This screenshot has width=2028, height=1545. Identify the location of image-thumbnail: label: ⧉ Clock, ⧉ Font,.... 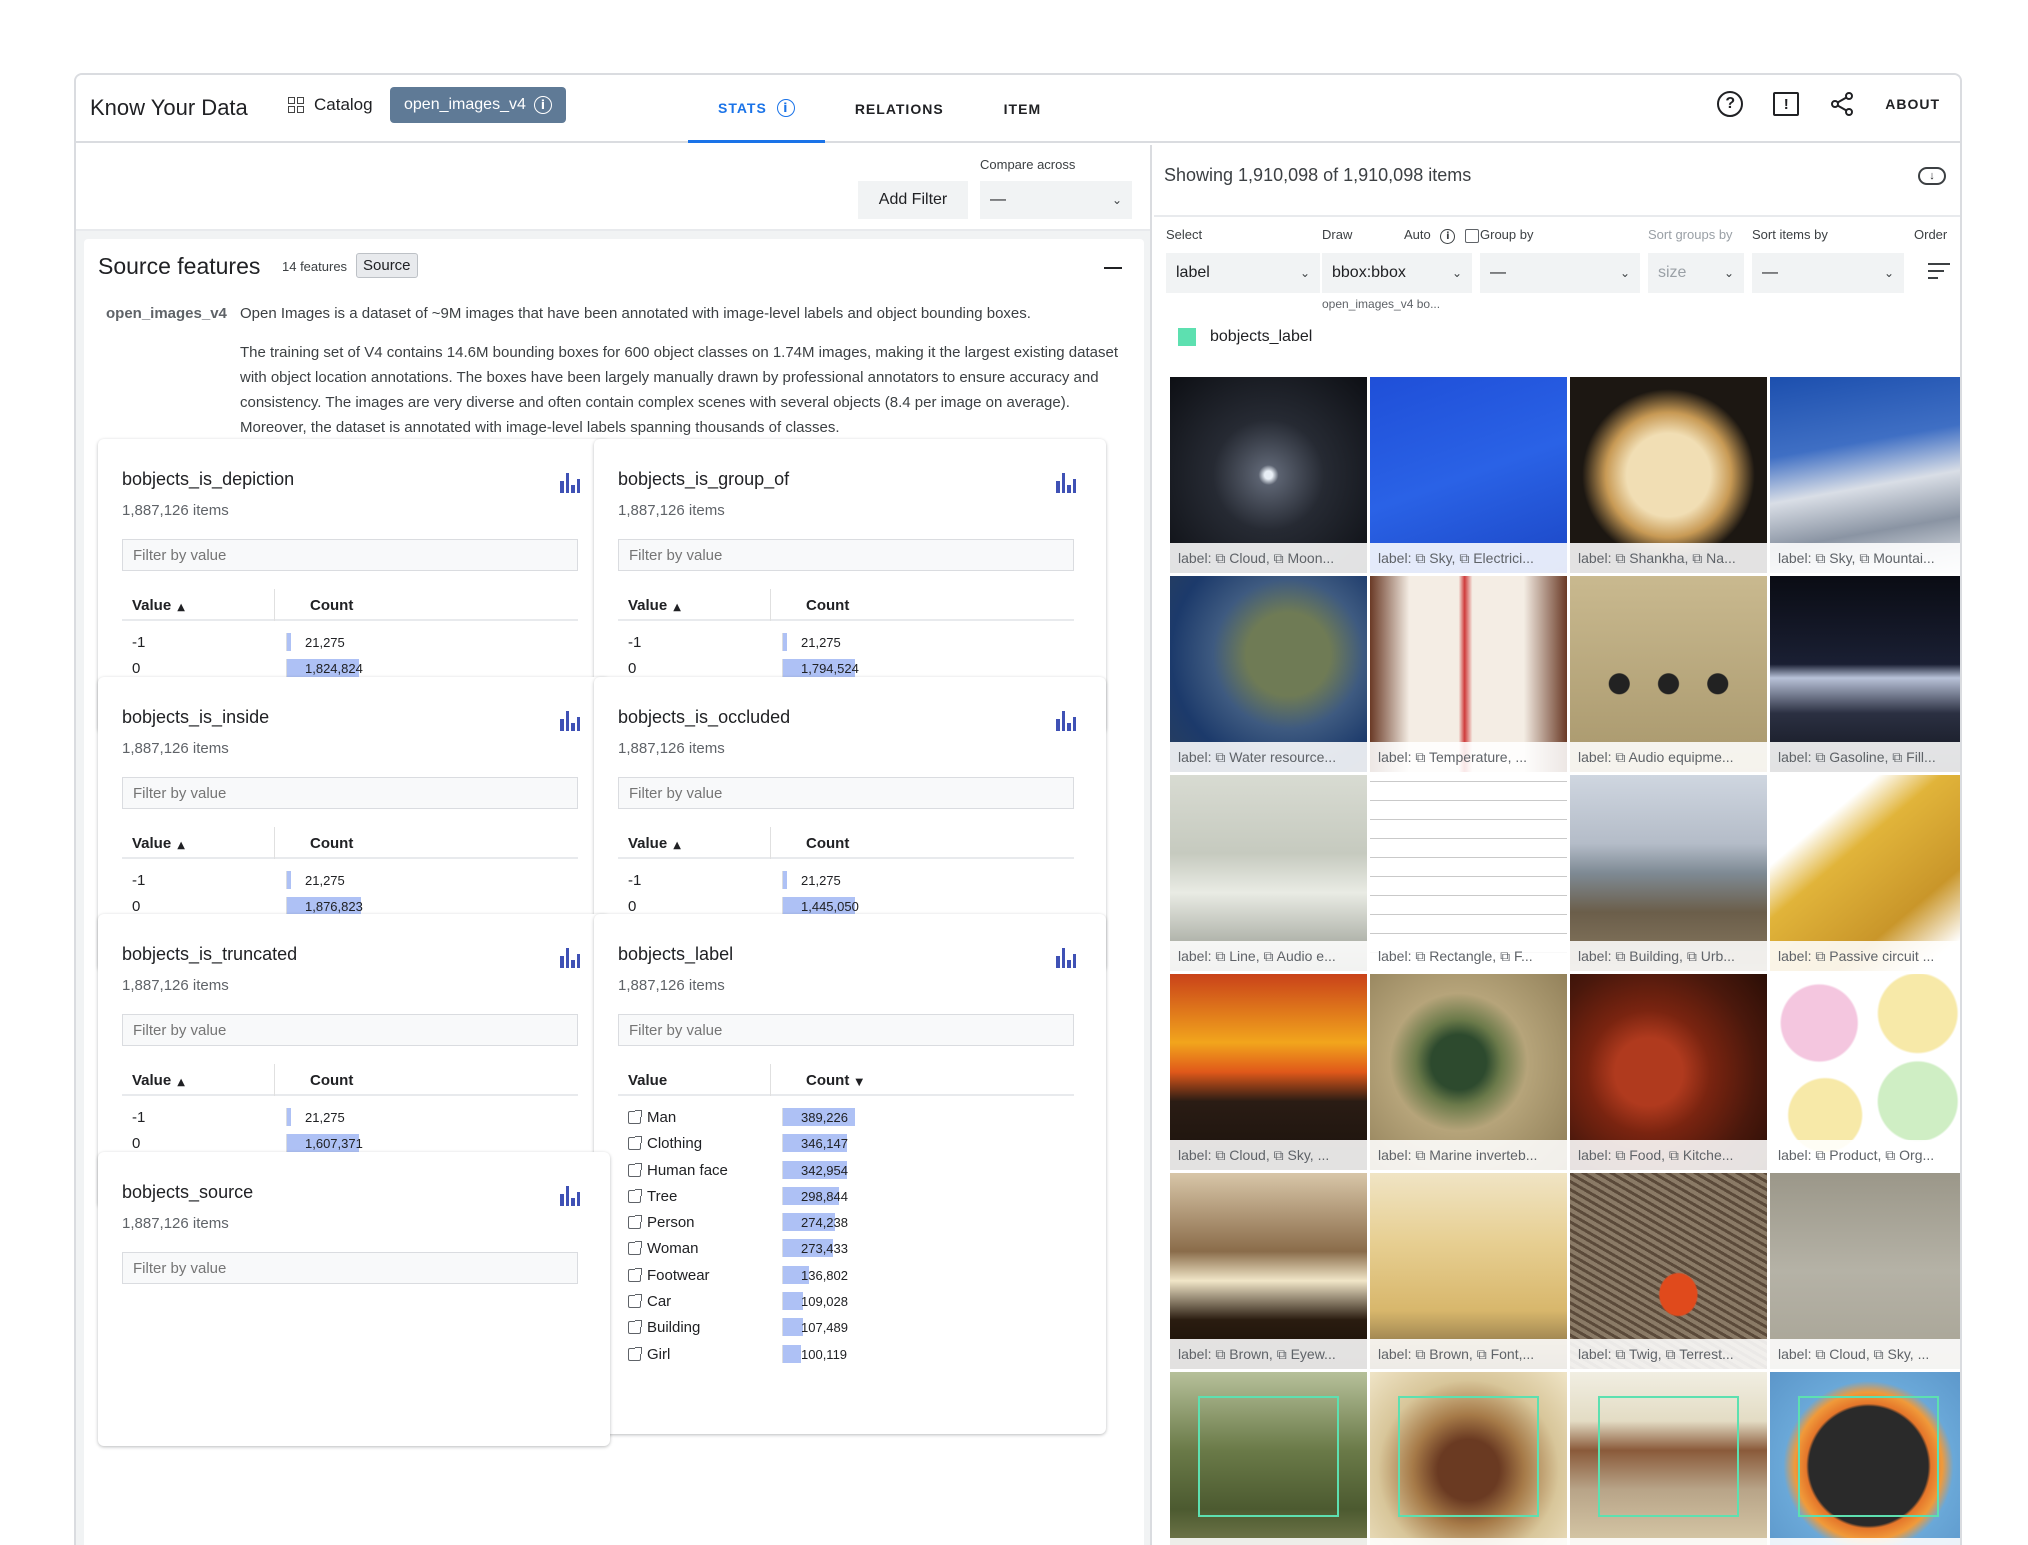
(1865, 1458).